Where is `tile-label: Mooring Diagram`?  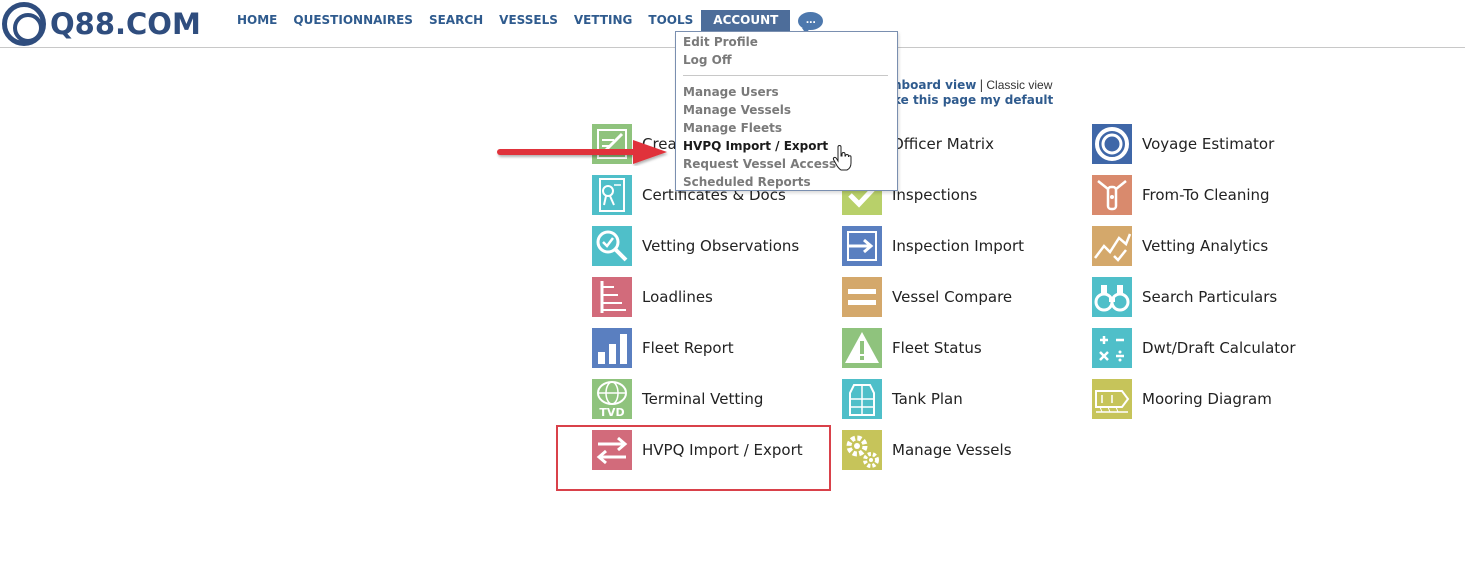
tile-label: Mooring Diagram is located at coordinates (1207, 399).